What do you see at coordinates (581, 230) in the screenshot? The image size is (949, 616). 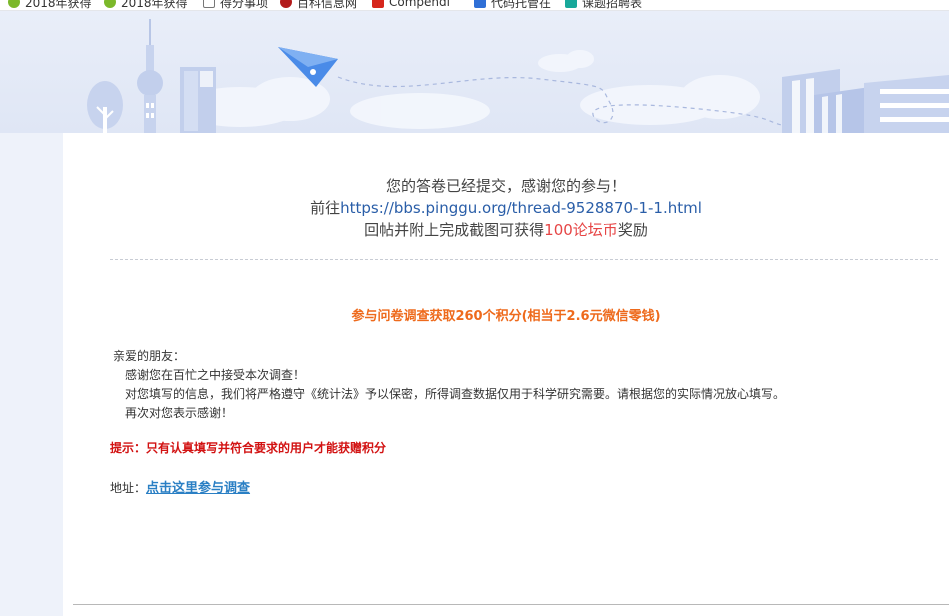 I see `forum-coin-reward: 100论坛币` at bounding box center [581, 230].